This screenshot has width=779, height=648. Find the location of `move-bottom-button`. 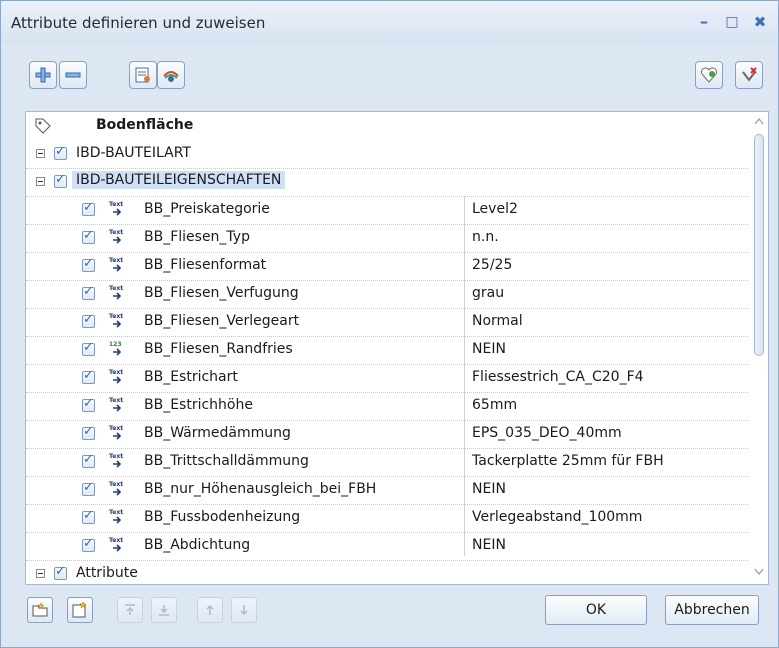

move-bottom-button is located at coordinates (164, 610).